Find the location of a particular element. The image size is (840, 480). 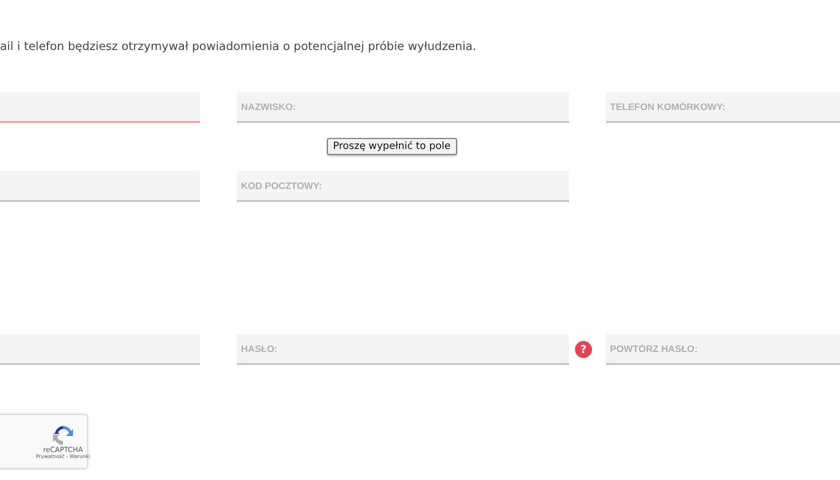

intro-text: ail i telefon będziesz otrzymywał powiadomienia o potencjalnej próbie wyłudzenia. is located at coordinates (238, 46).